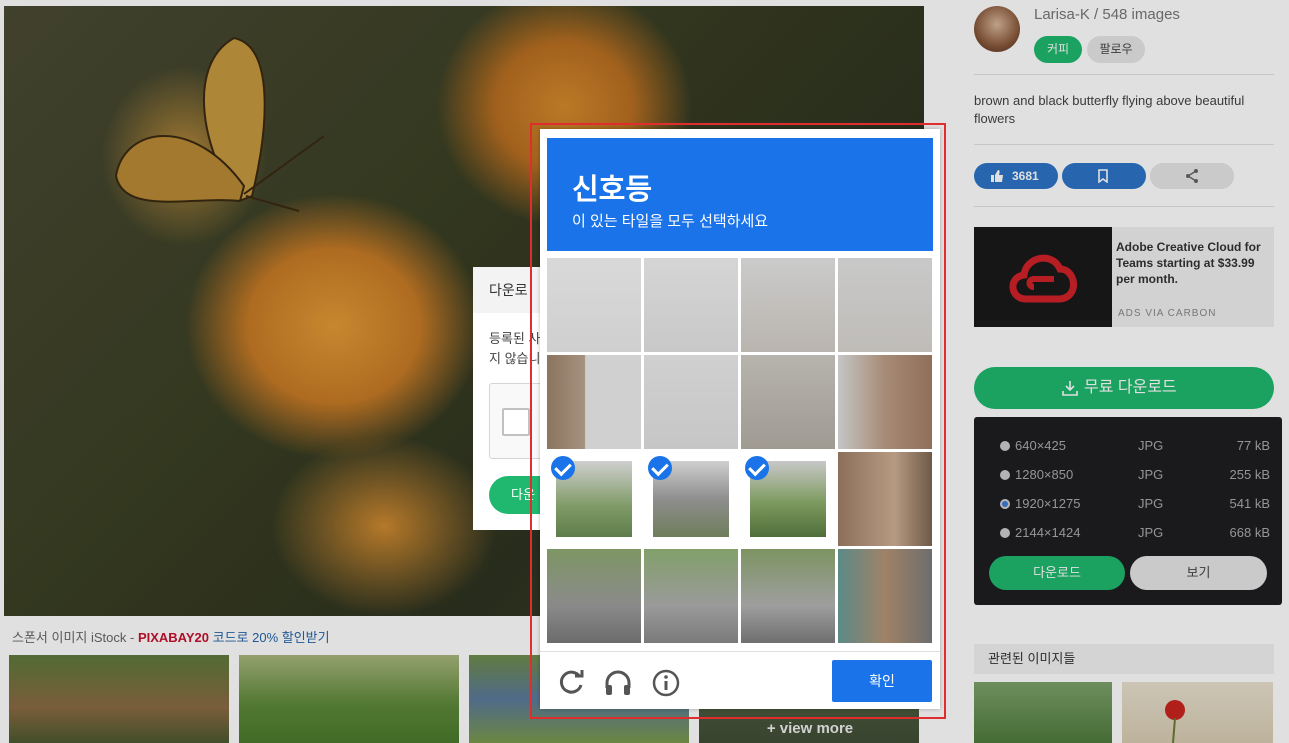 The height and width of the screenshot is (743, 1289). I want to click on like-count: 3681, so click(1025, 176).